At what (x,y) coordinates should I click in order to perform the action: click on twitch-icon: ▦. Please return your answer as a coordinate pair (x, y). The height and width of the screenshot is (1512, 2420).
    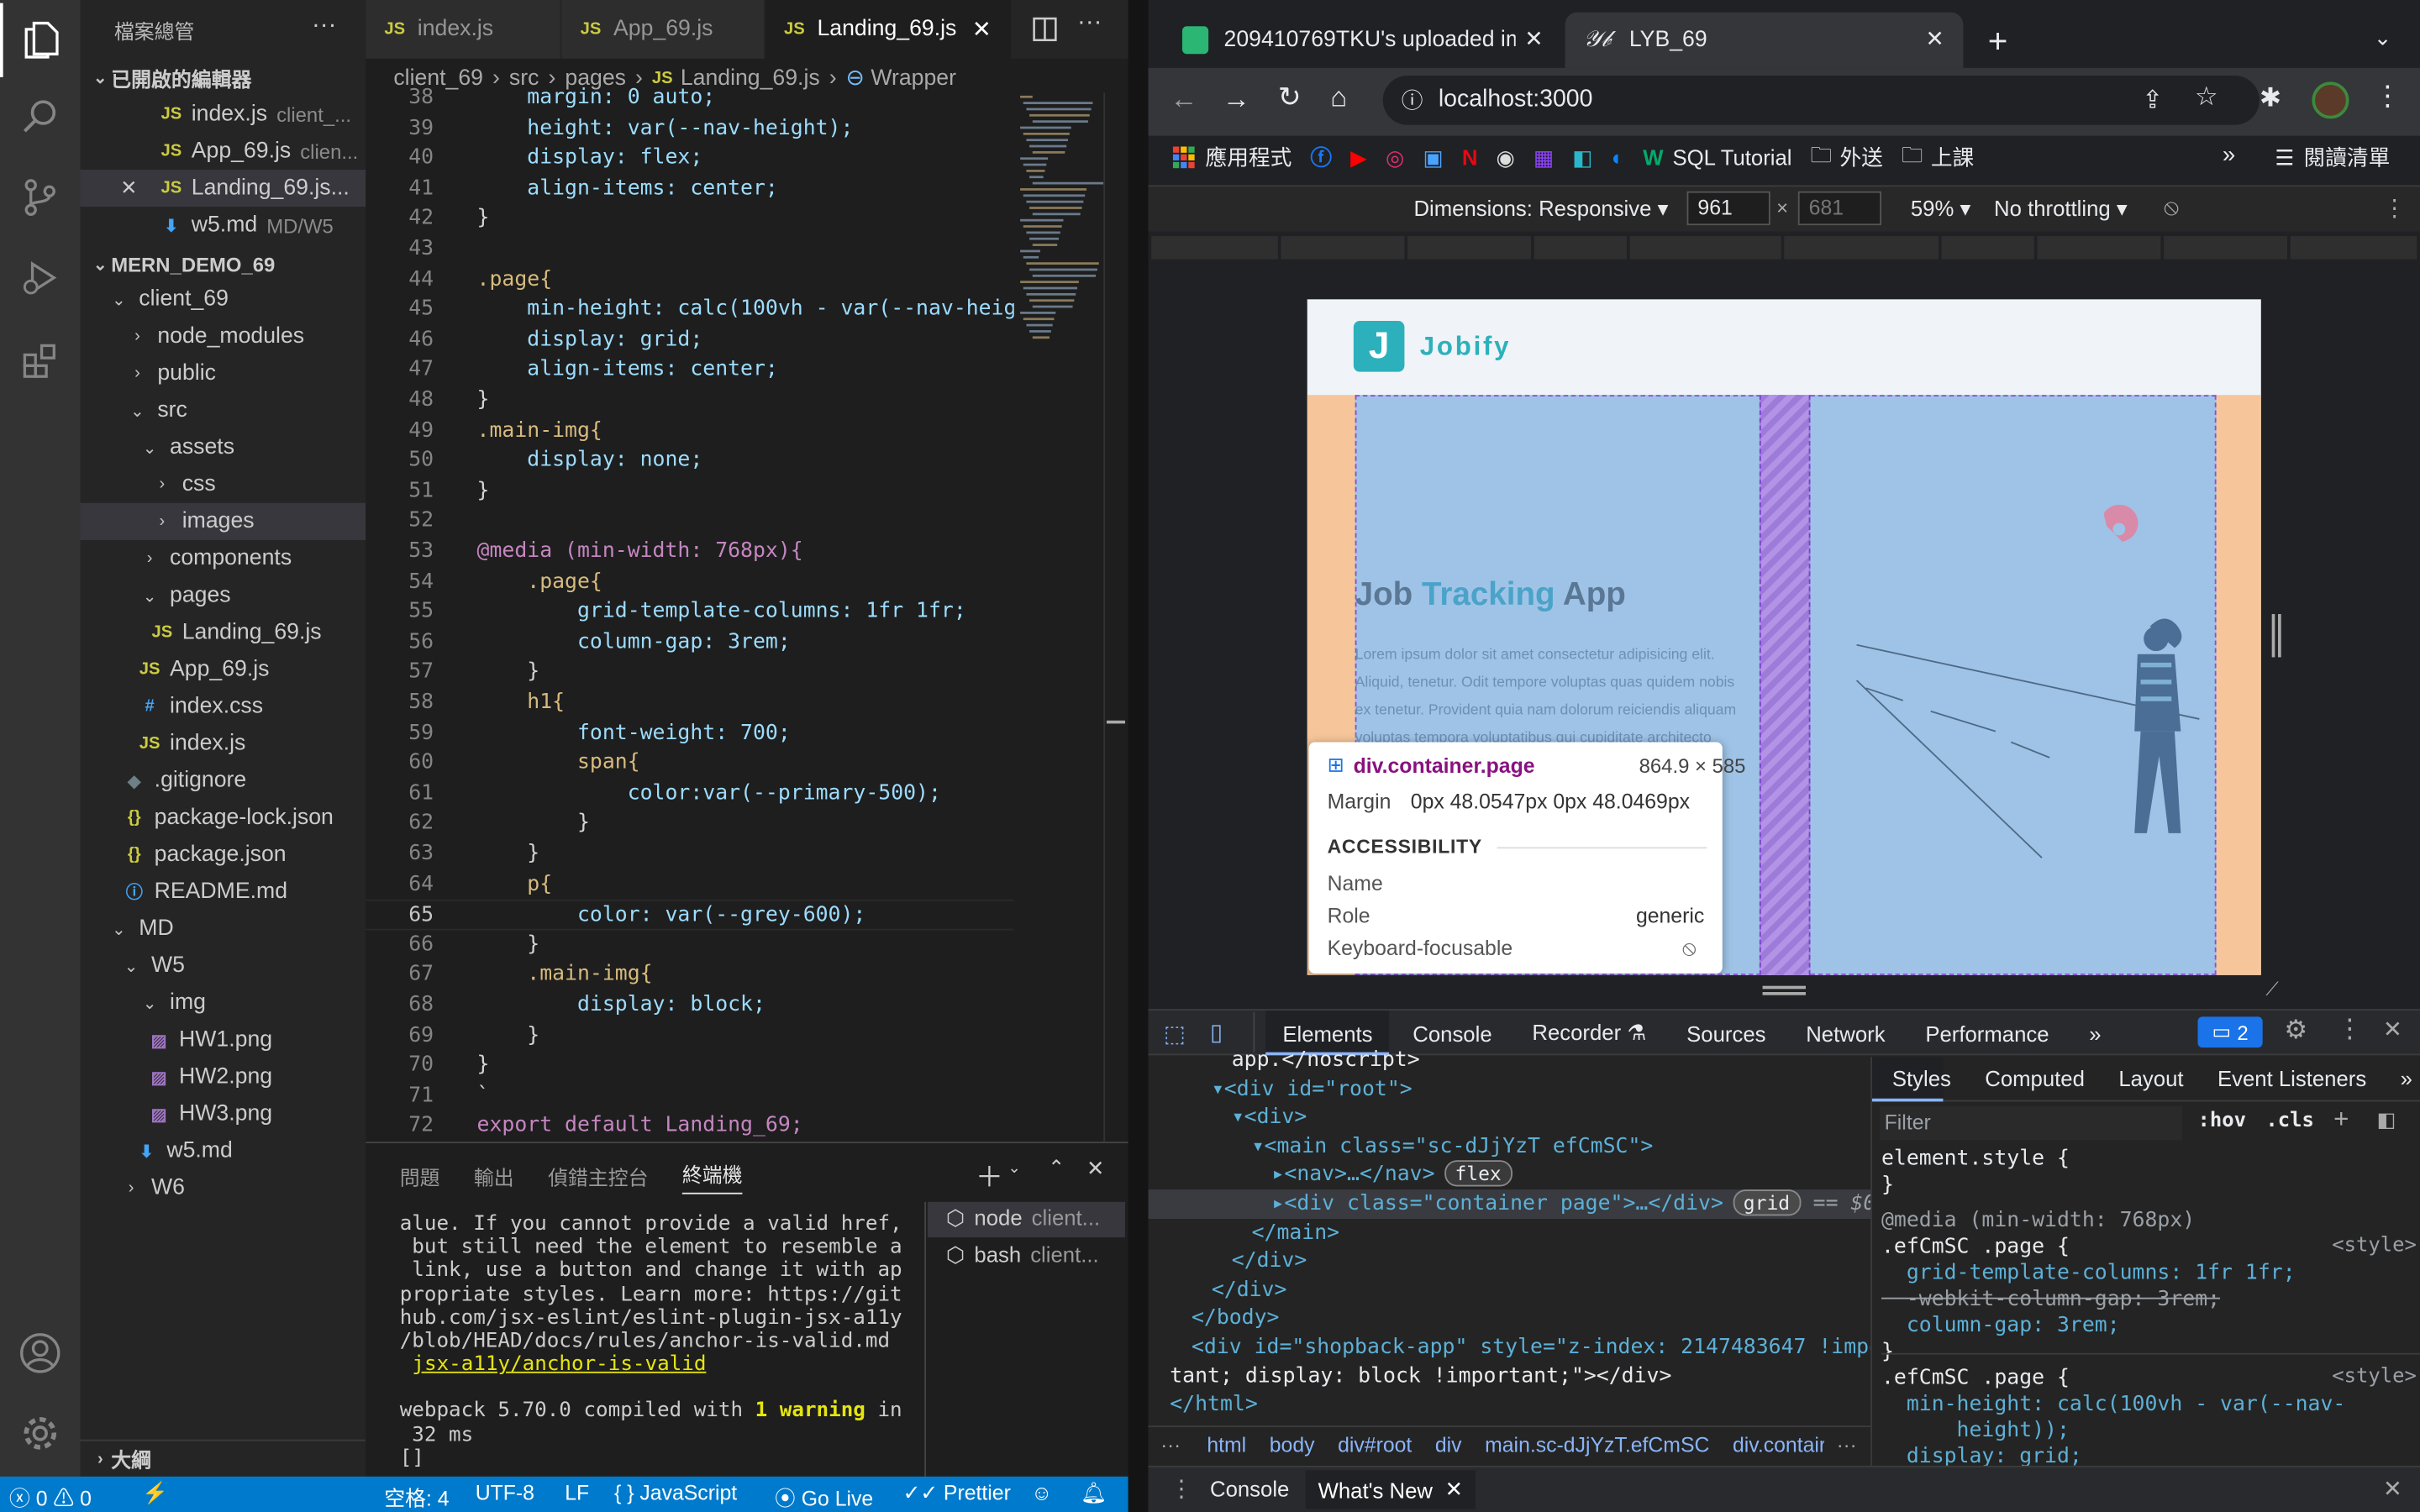
    Looking at the image, I should click on (1544, 157).